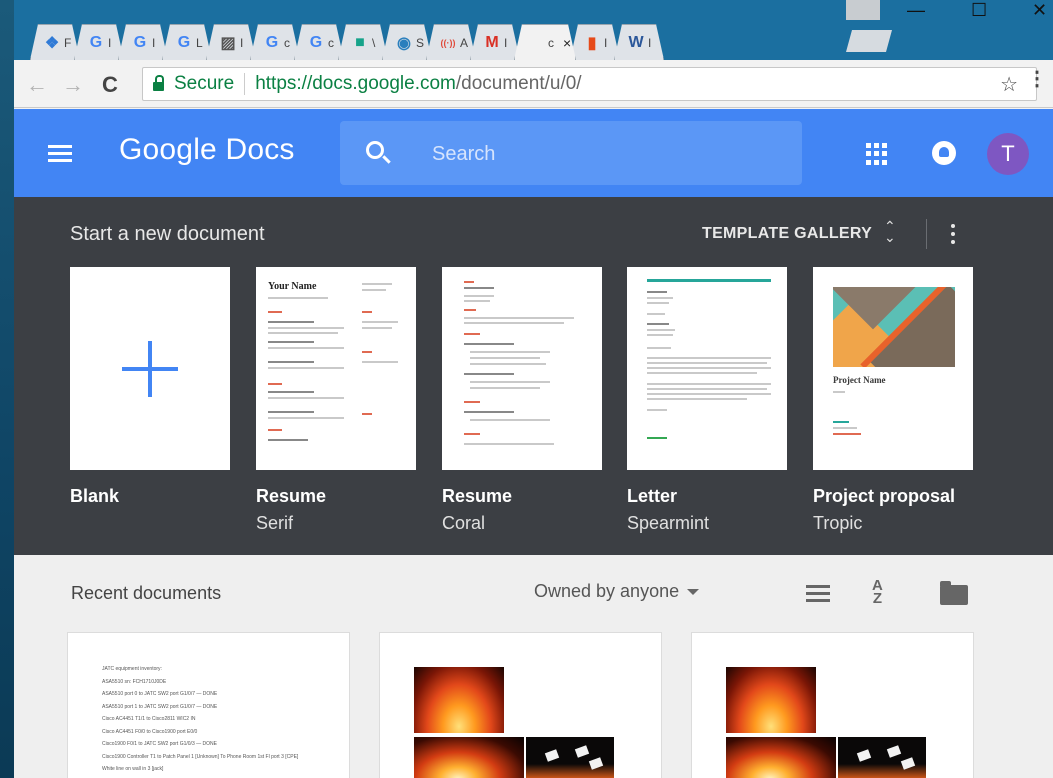 The image size is (1053, 778). What do you see at coordinates (636, 42) in the screenshot?
I see `word-icon: W` at bounding box center [636, 42].